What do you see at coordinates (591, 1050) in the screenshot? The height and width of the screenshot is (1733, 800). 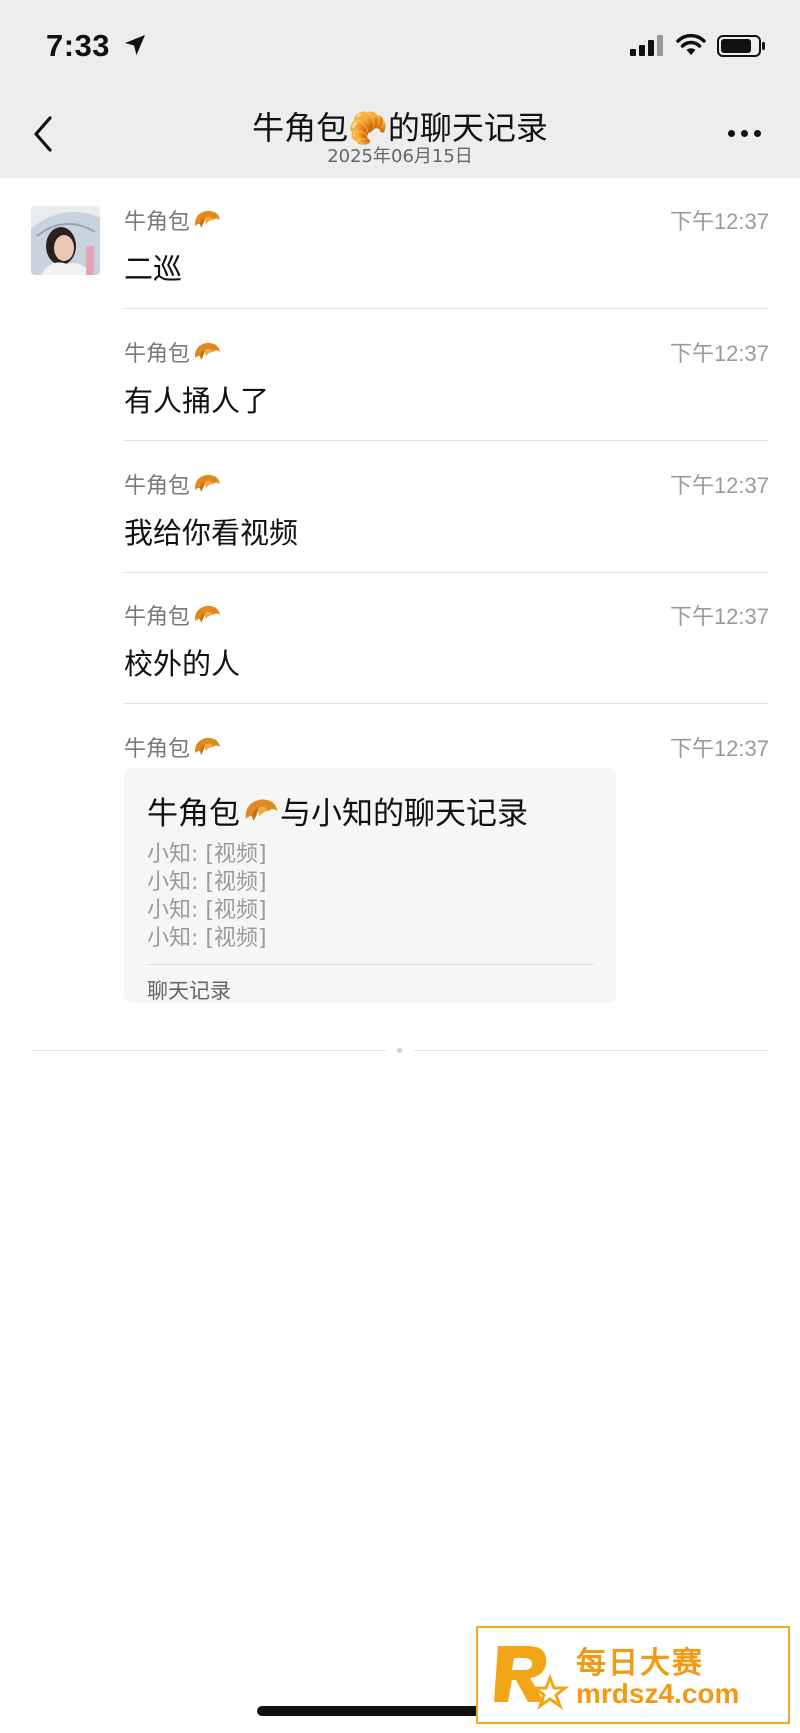 I see `end-divider-right` at bounding box center [591, 1050].